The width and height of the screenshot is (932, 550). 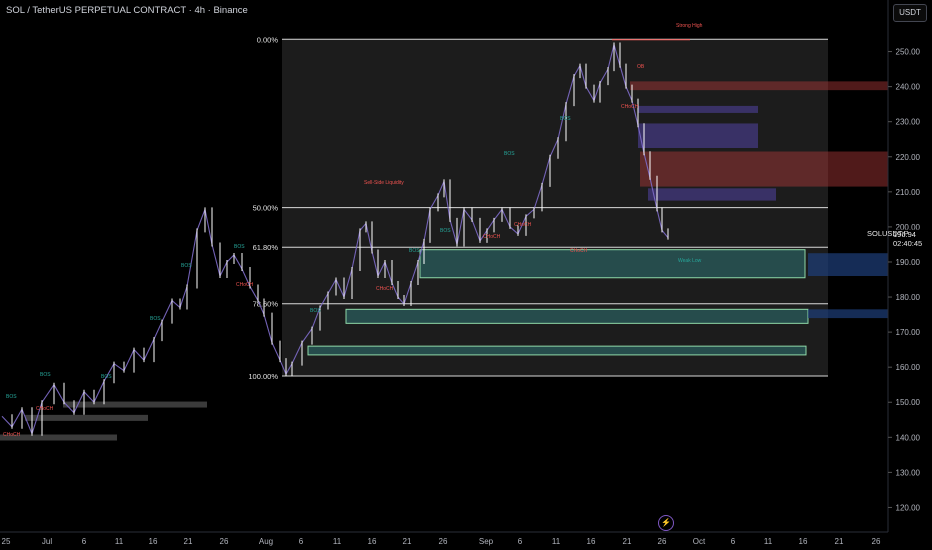 I want to click on annotation-label: Weak Low, so click(x=690, y=261).